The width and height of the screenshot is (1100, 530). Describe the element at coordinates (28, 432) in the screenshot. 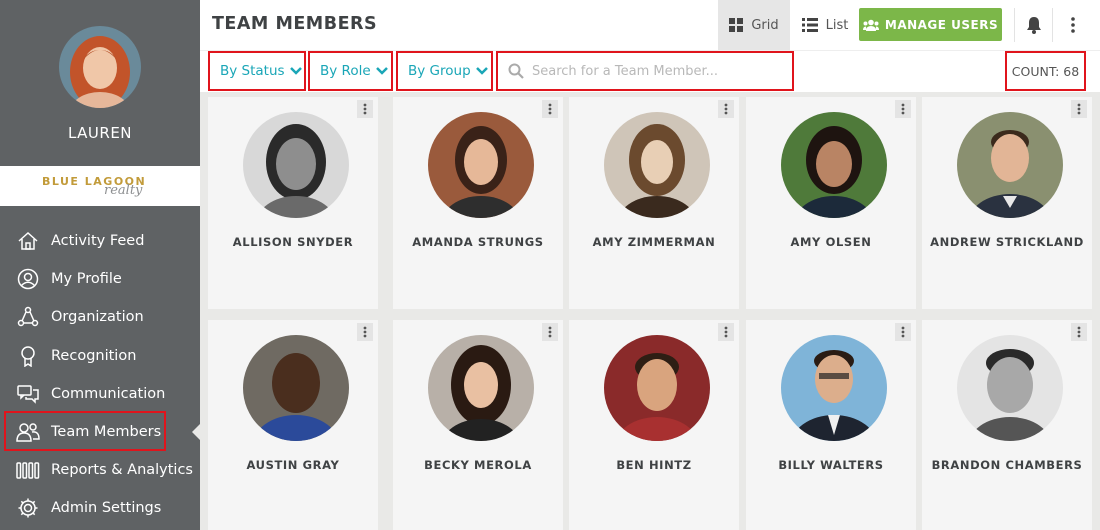

I see `team-icon` at that location.